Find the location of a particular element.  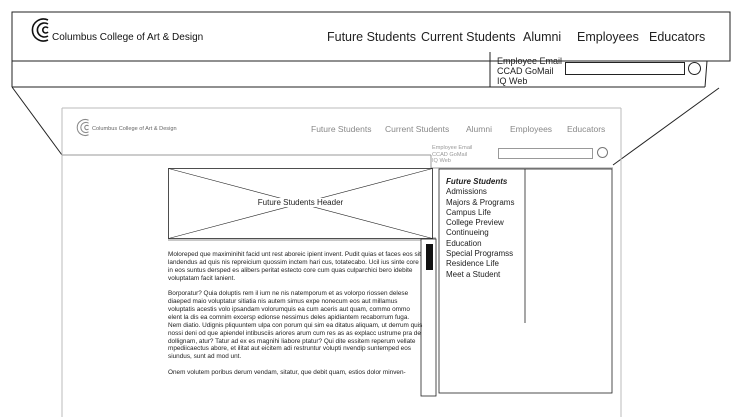

scrollbar-thumb is located at coordinates (429, 257).